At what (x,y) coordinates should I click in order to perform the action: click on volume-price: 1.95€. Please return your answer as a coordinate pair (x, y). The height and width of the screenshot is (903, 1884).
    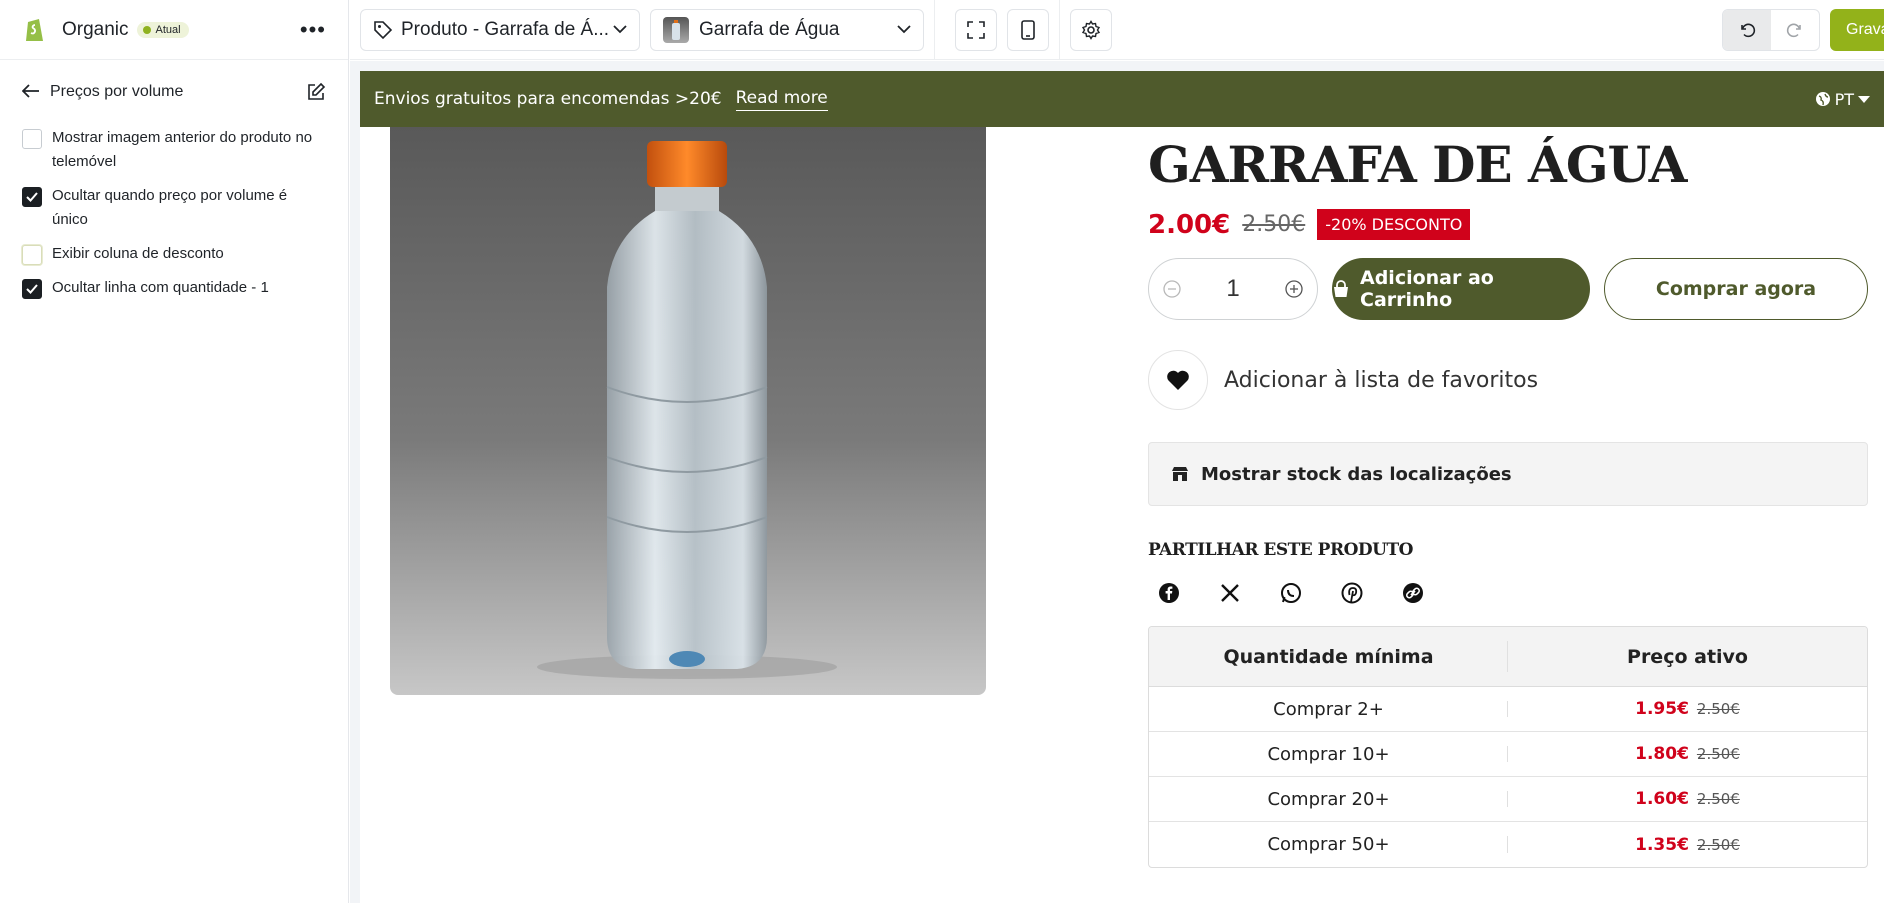
    Looking at the image, I should click on (1662, 709).